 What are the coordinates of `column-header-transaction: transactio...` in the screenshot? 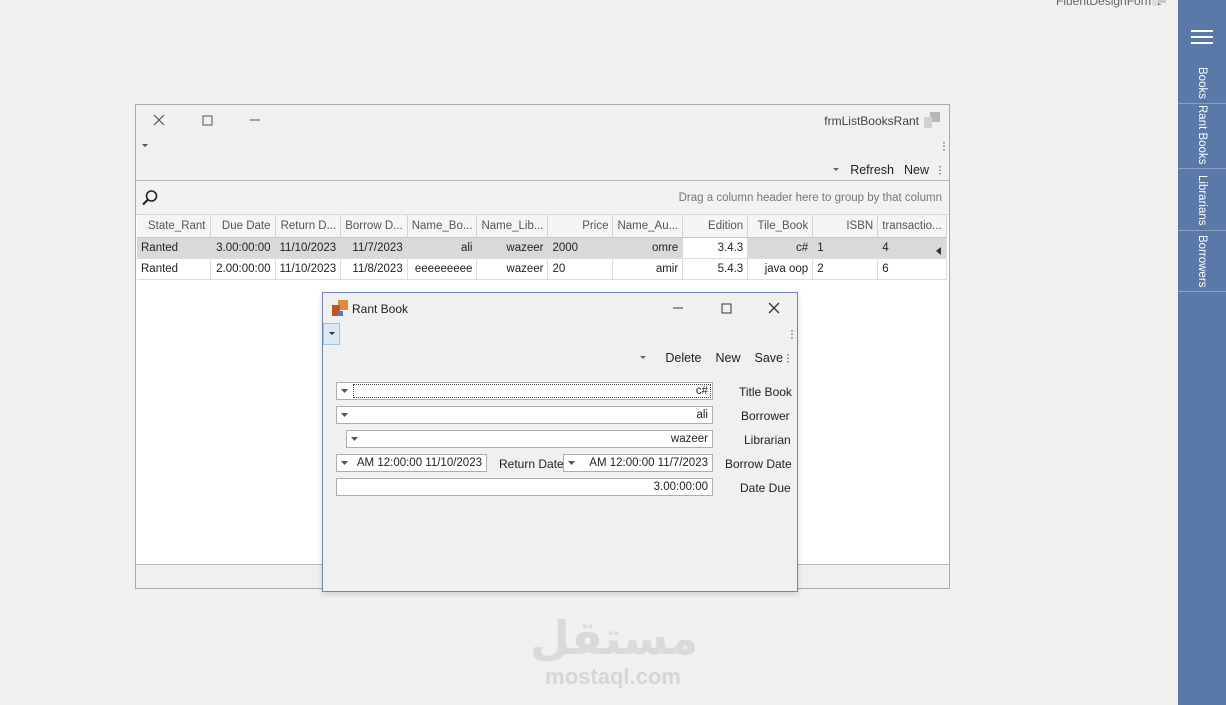 It's located at (912, 226).